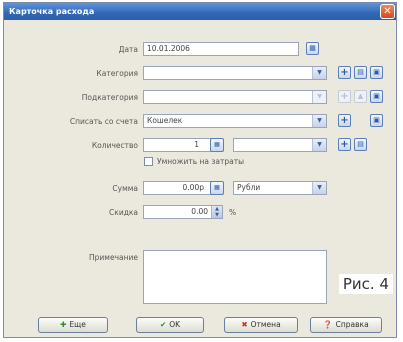 The width and height of the screenshot is (403, 342). I want to click on window-titlebar: Карточка расхода ✕, so click(200, 11).